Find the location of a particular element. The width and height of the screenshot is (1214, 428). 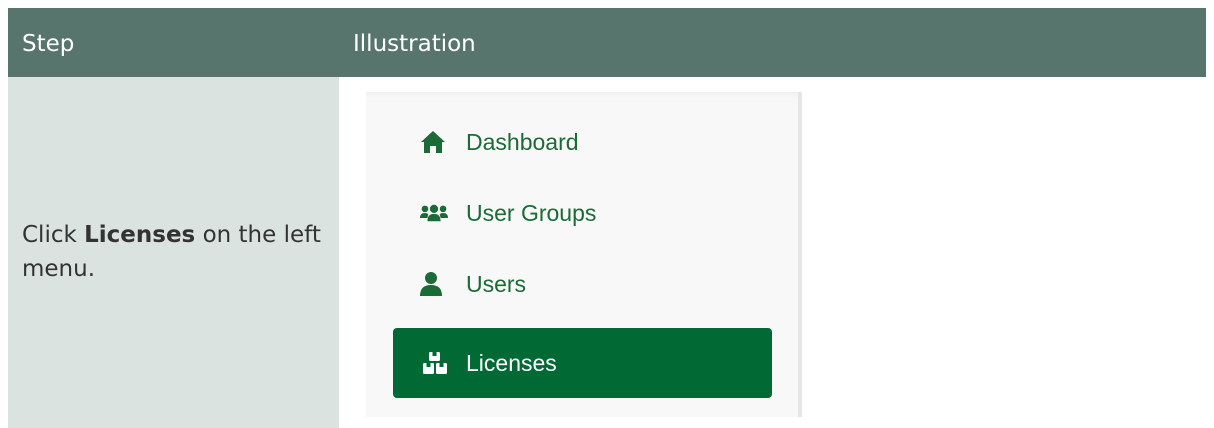

menu-item-label: User Groups is located at coordinates (531, 213).